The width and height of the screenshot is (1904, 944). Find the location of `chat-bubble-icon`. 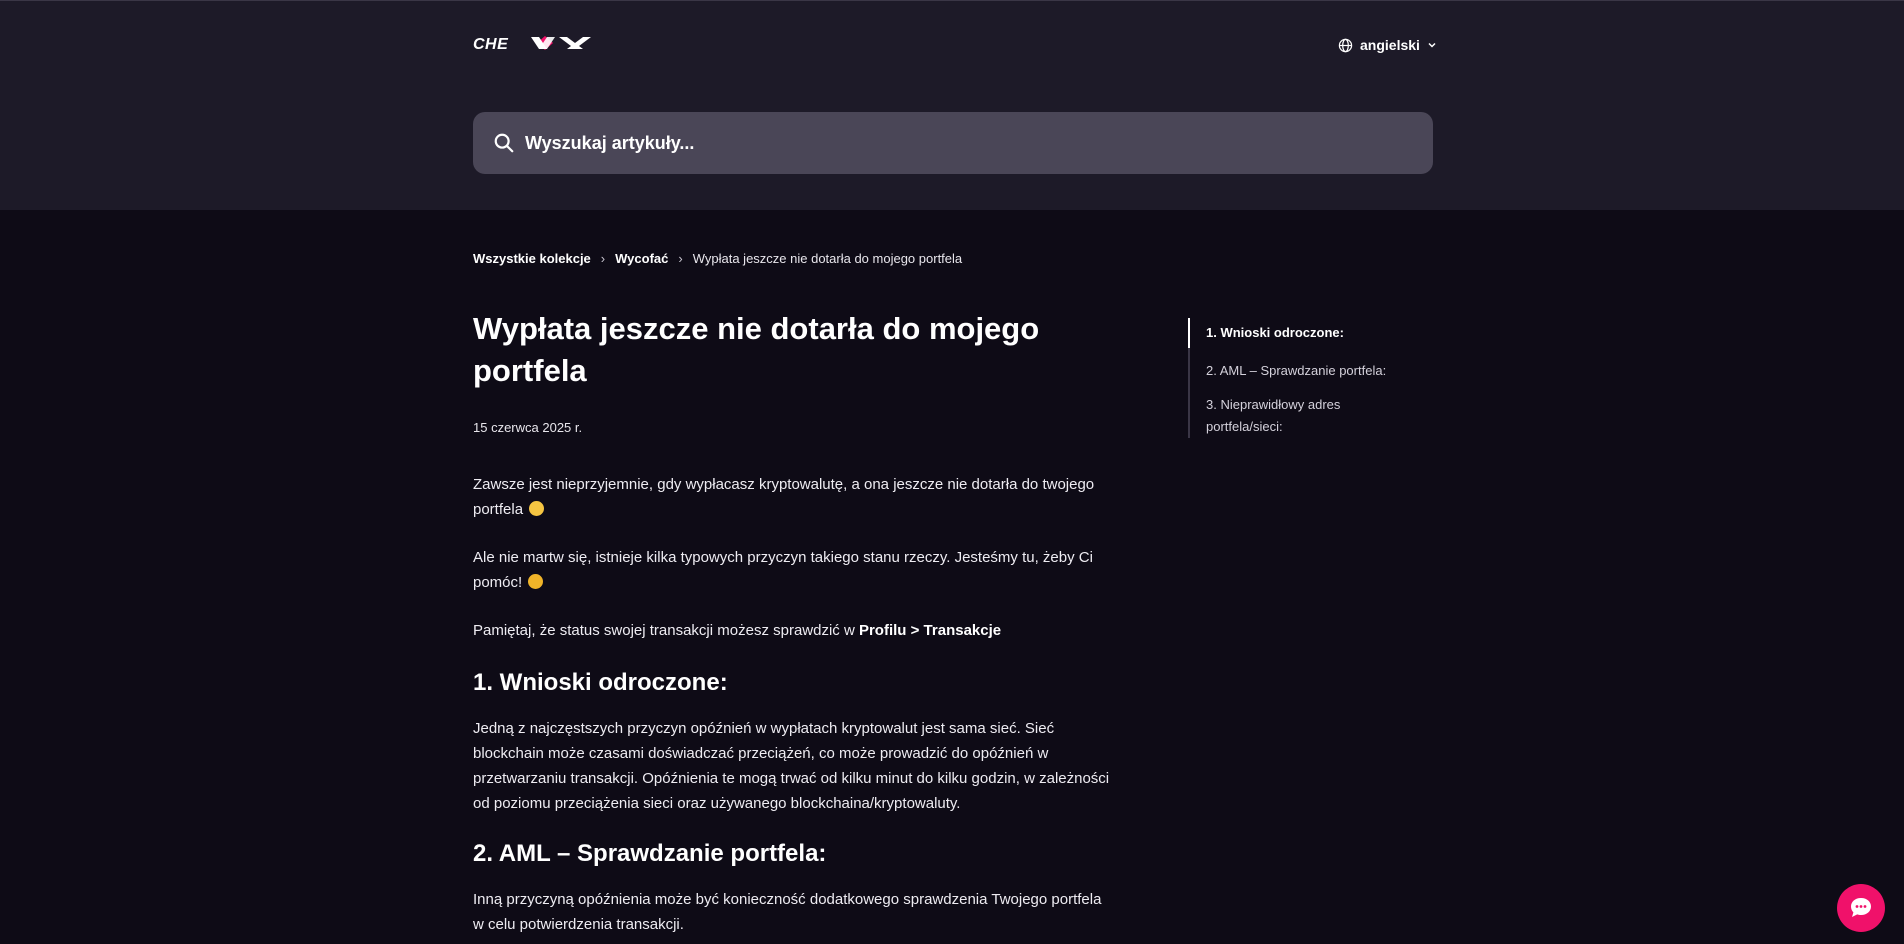

chat-bubble-icon is located at coordinates (1861, 907).